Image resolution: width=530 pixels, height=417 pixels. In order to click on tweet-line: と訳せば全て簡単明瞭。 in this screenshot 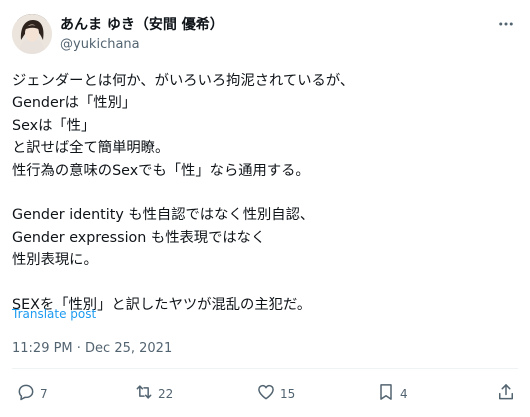, I will do `click(91, 148)`.